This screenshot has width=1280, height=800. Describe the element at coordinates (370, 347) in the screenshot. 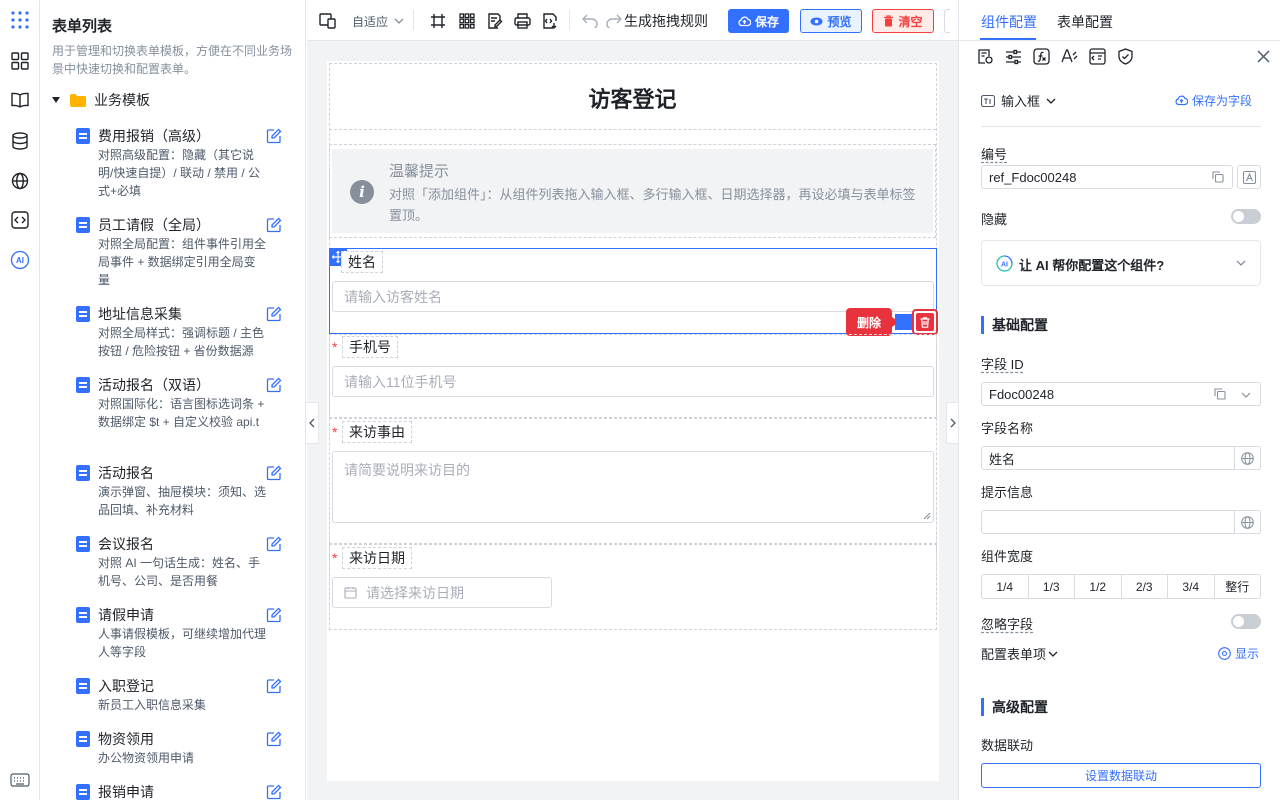

I see `field-label-phone: 手机号` at that location.